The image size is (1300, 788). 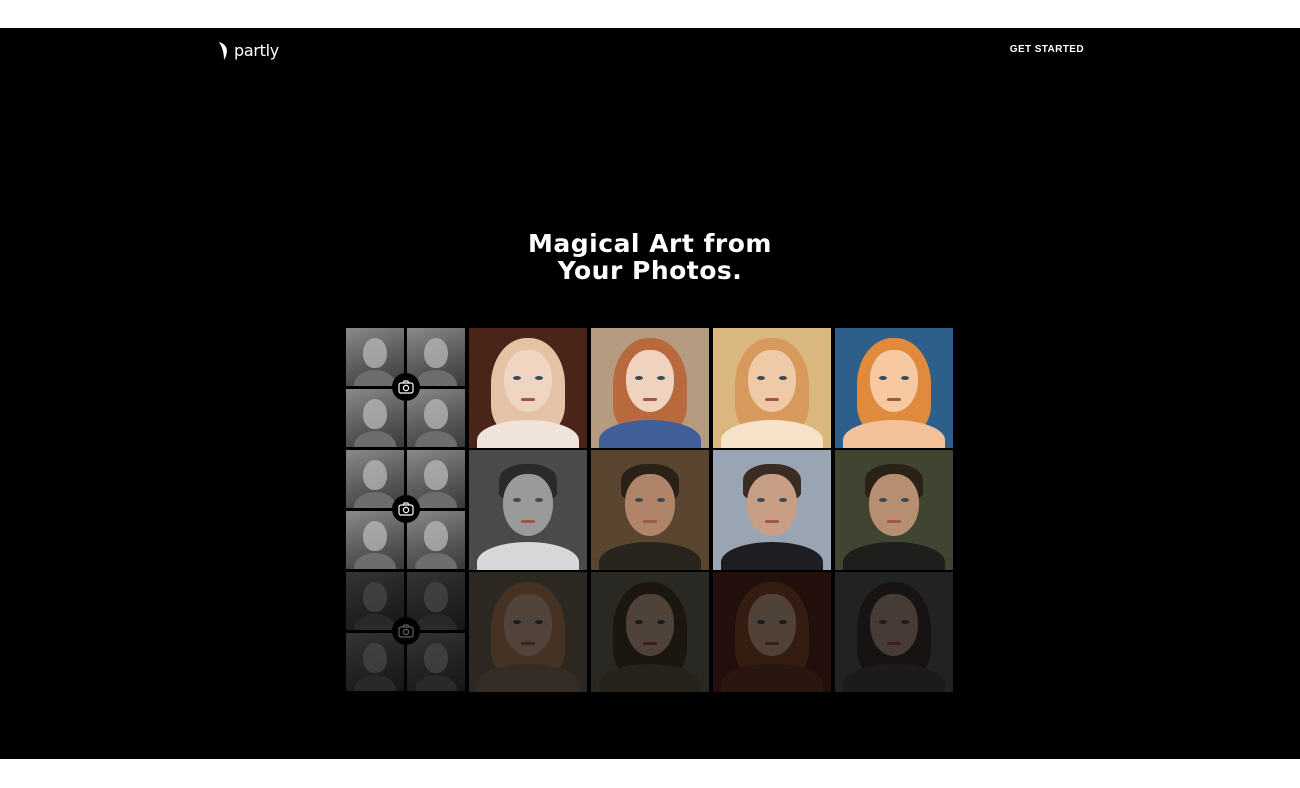 What do you see at coordinates (650, 52) in the screenshot?
I see `top-nav: partly GET STARTED` at bounding box center [650, 52].